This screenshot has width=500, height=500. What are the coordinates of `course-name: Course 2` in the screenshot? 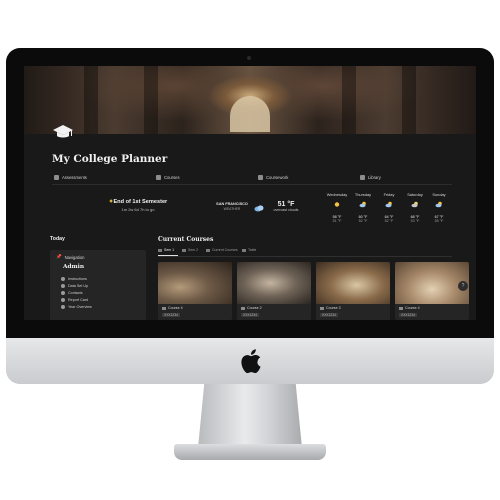 It's located at (251, 308).